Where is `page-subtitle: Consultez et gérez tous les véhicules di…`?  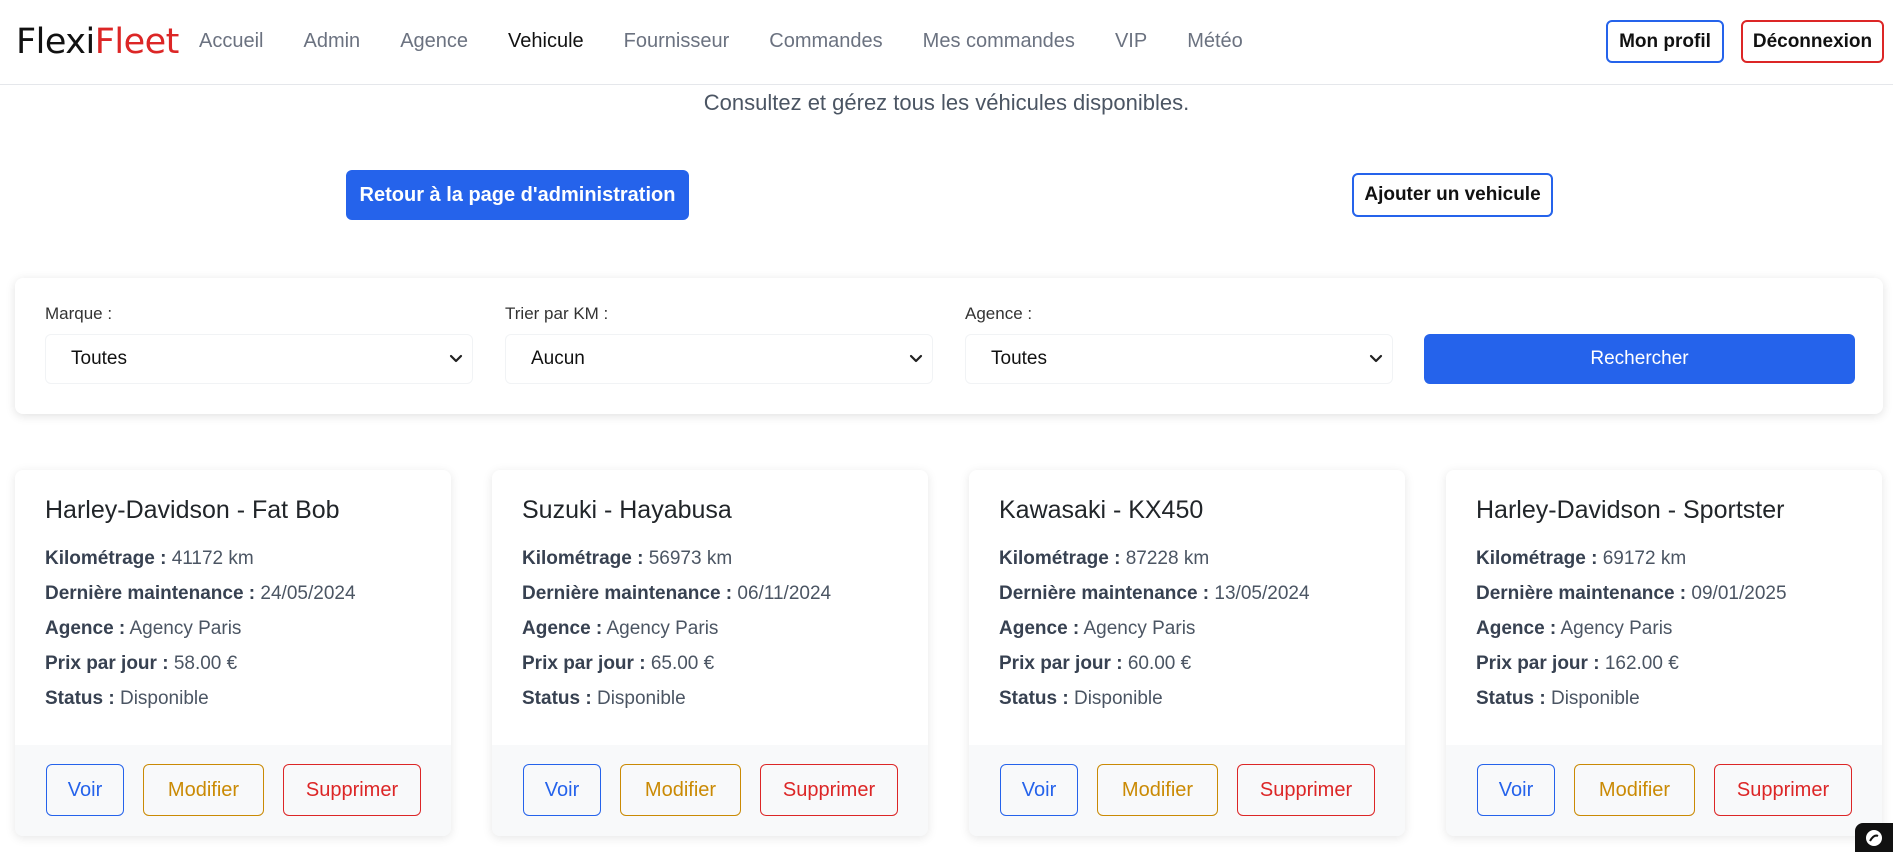 page-subtitle: Consultez et gérez tous les véhicules di… is located at coordinates (946, 102).